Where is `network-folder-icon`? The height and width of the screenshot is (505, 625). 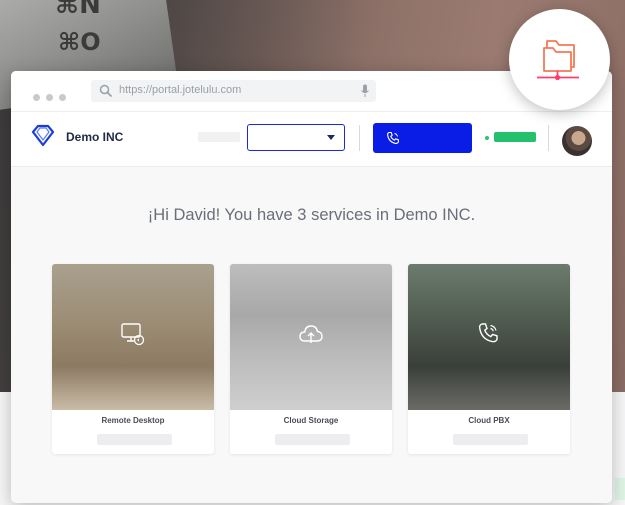
network-folder-icon is located at coordinates (558, 60).